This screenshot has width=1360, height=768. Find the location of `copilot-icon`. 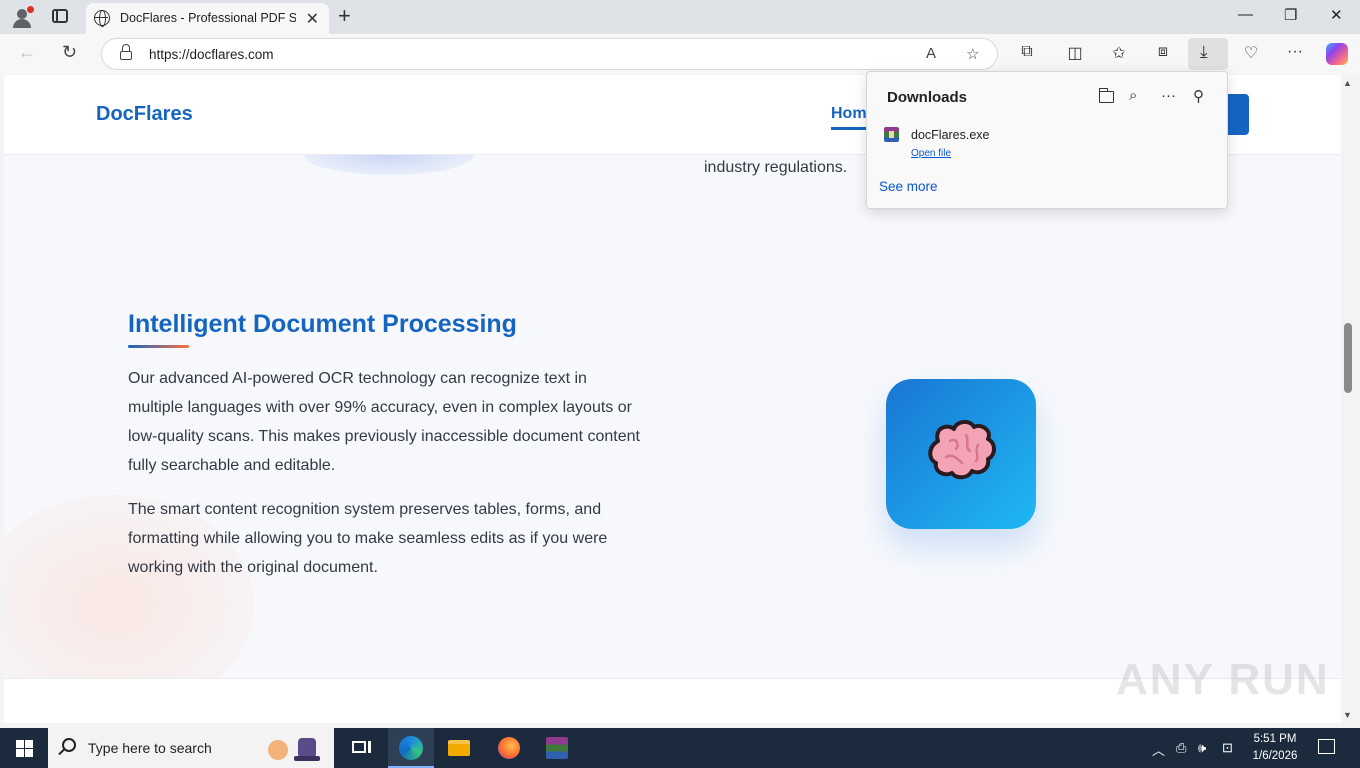

copilot-icon is located at coordinates (1337, 54).